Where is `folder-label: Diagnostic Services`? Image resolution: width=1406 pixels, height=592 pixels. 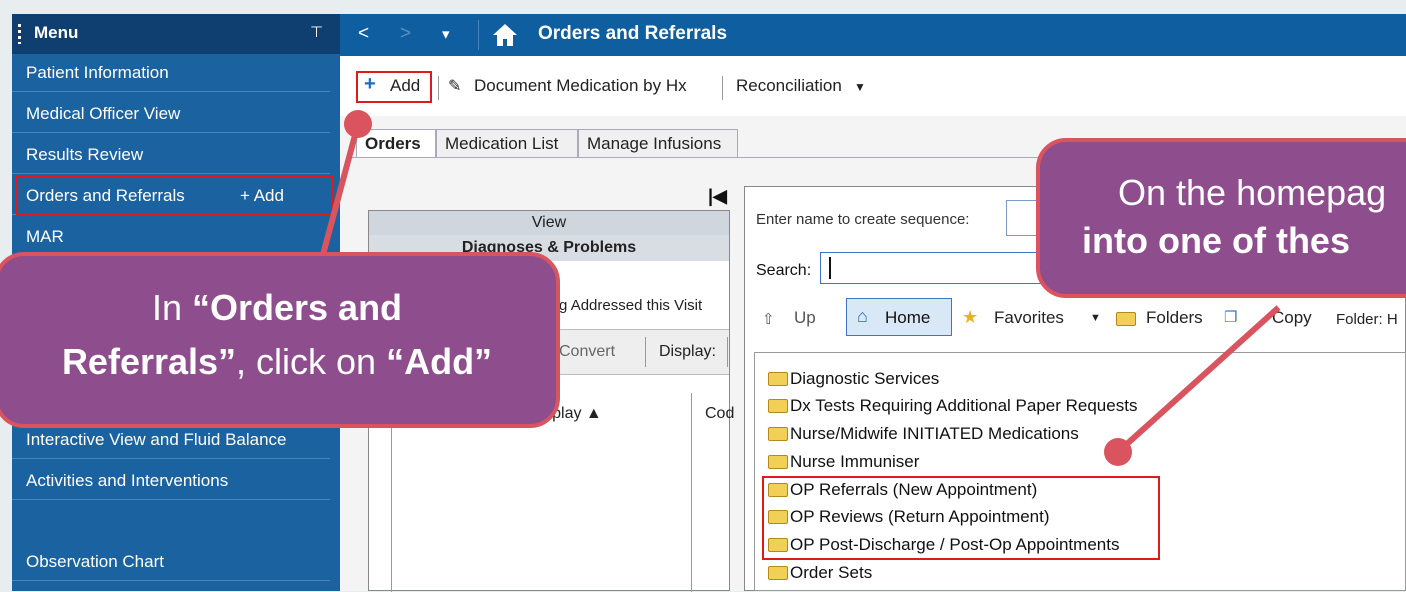
folder-label: Diagnostic Services is located at coordinates (865, 378).